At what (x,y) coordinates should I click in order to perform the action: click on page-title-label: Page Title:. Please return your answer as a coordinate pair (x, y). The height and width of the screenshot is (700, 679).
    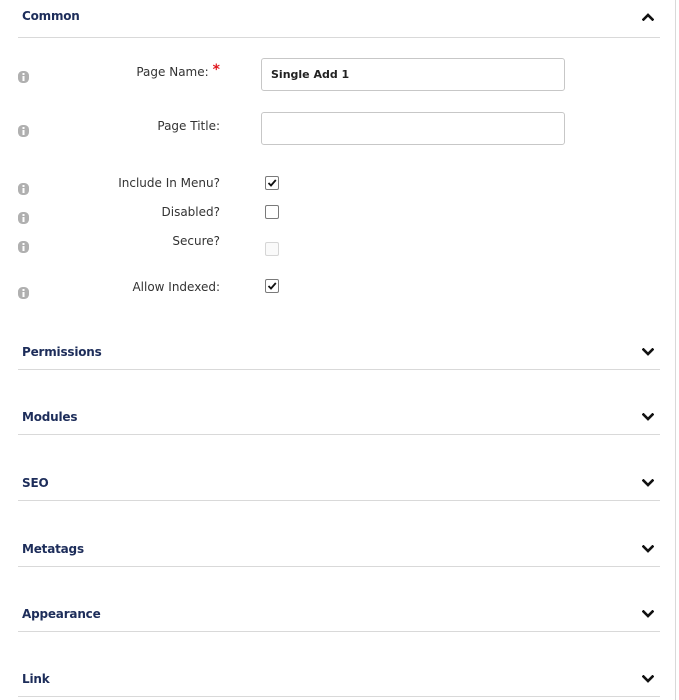
    Looking at the image, I should click on (188, 126).